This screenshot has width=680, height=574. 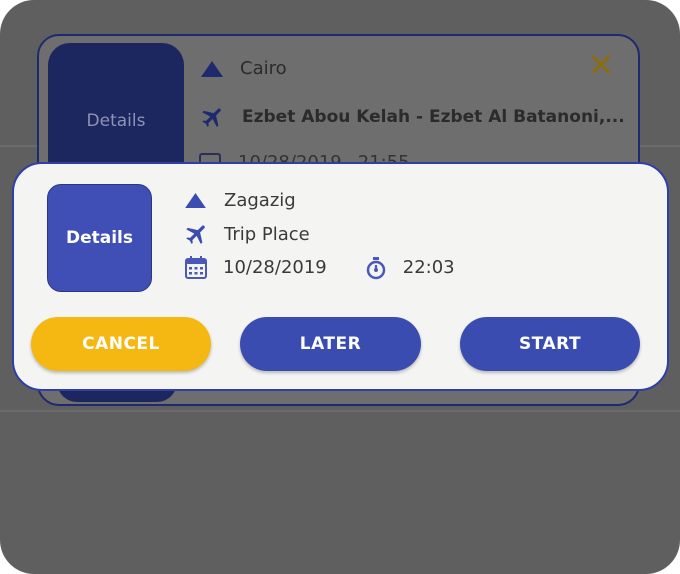 I want to click on time-text: 22:03, so click(x=428, y=267).